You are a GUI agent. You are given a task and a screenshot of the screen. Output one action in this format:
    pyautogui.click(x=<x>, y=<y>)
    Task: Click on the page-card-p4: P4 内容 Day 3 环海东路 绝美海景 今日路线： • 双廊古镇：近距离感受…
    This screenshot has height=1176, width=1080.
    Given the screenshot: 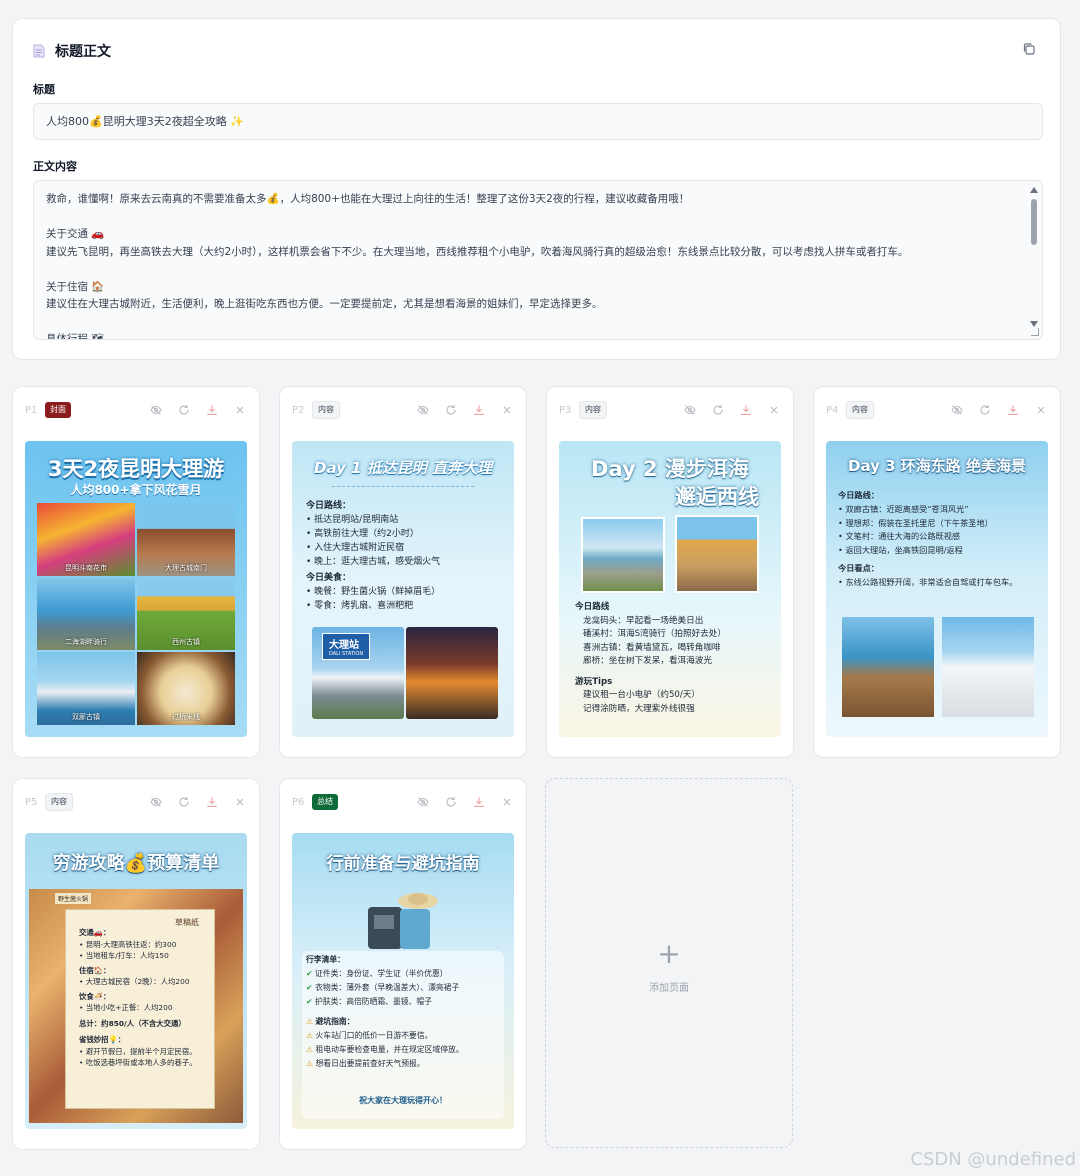 What is the action you would take?
    pyautogui.click(x=937, y=572)
    